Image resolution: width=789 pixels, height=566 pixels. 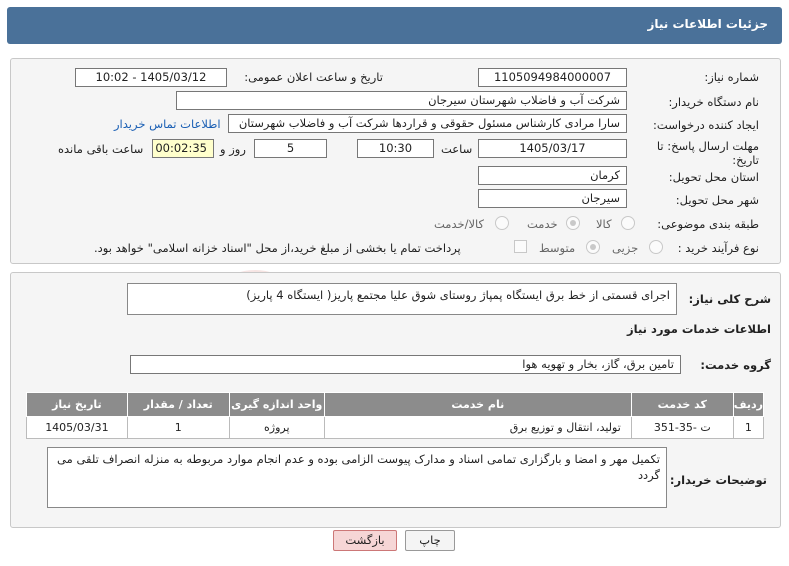 I want to click on category-radio-goods, so click(x=628, y=223).